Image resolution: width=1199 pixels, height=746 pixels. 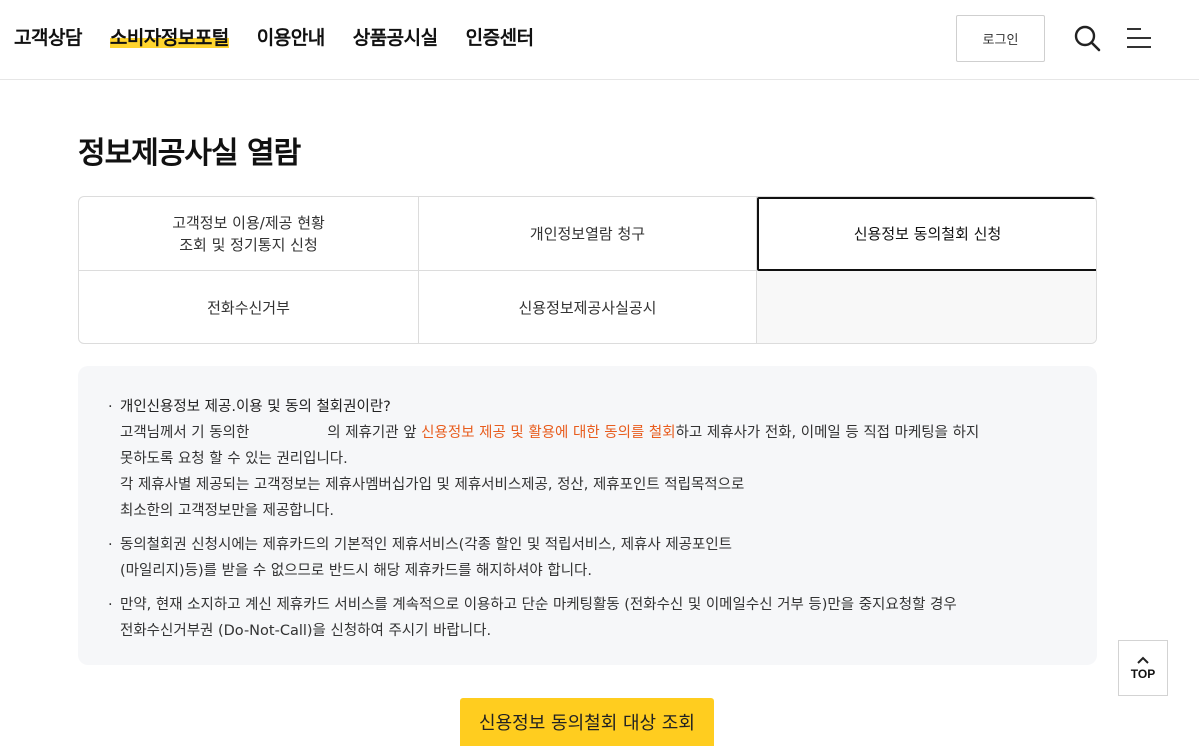 I want to click on info-text: 고객님께서 기 동의한, so click(x=185, y=433).